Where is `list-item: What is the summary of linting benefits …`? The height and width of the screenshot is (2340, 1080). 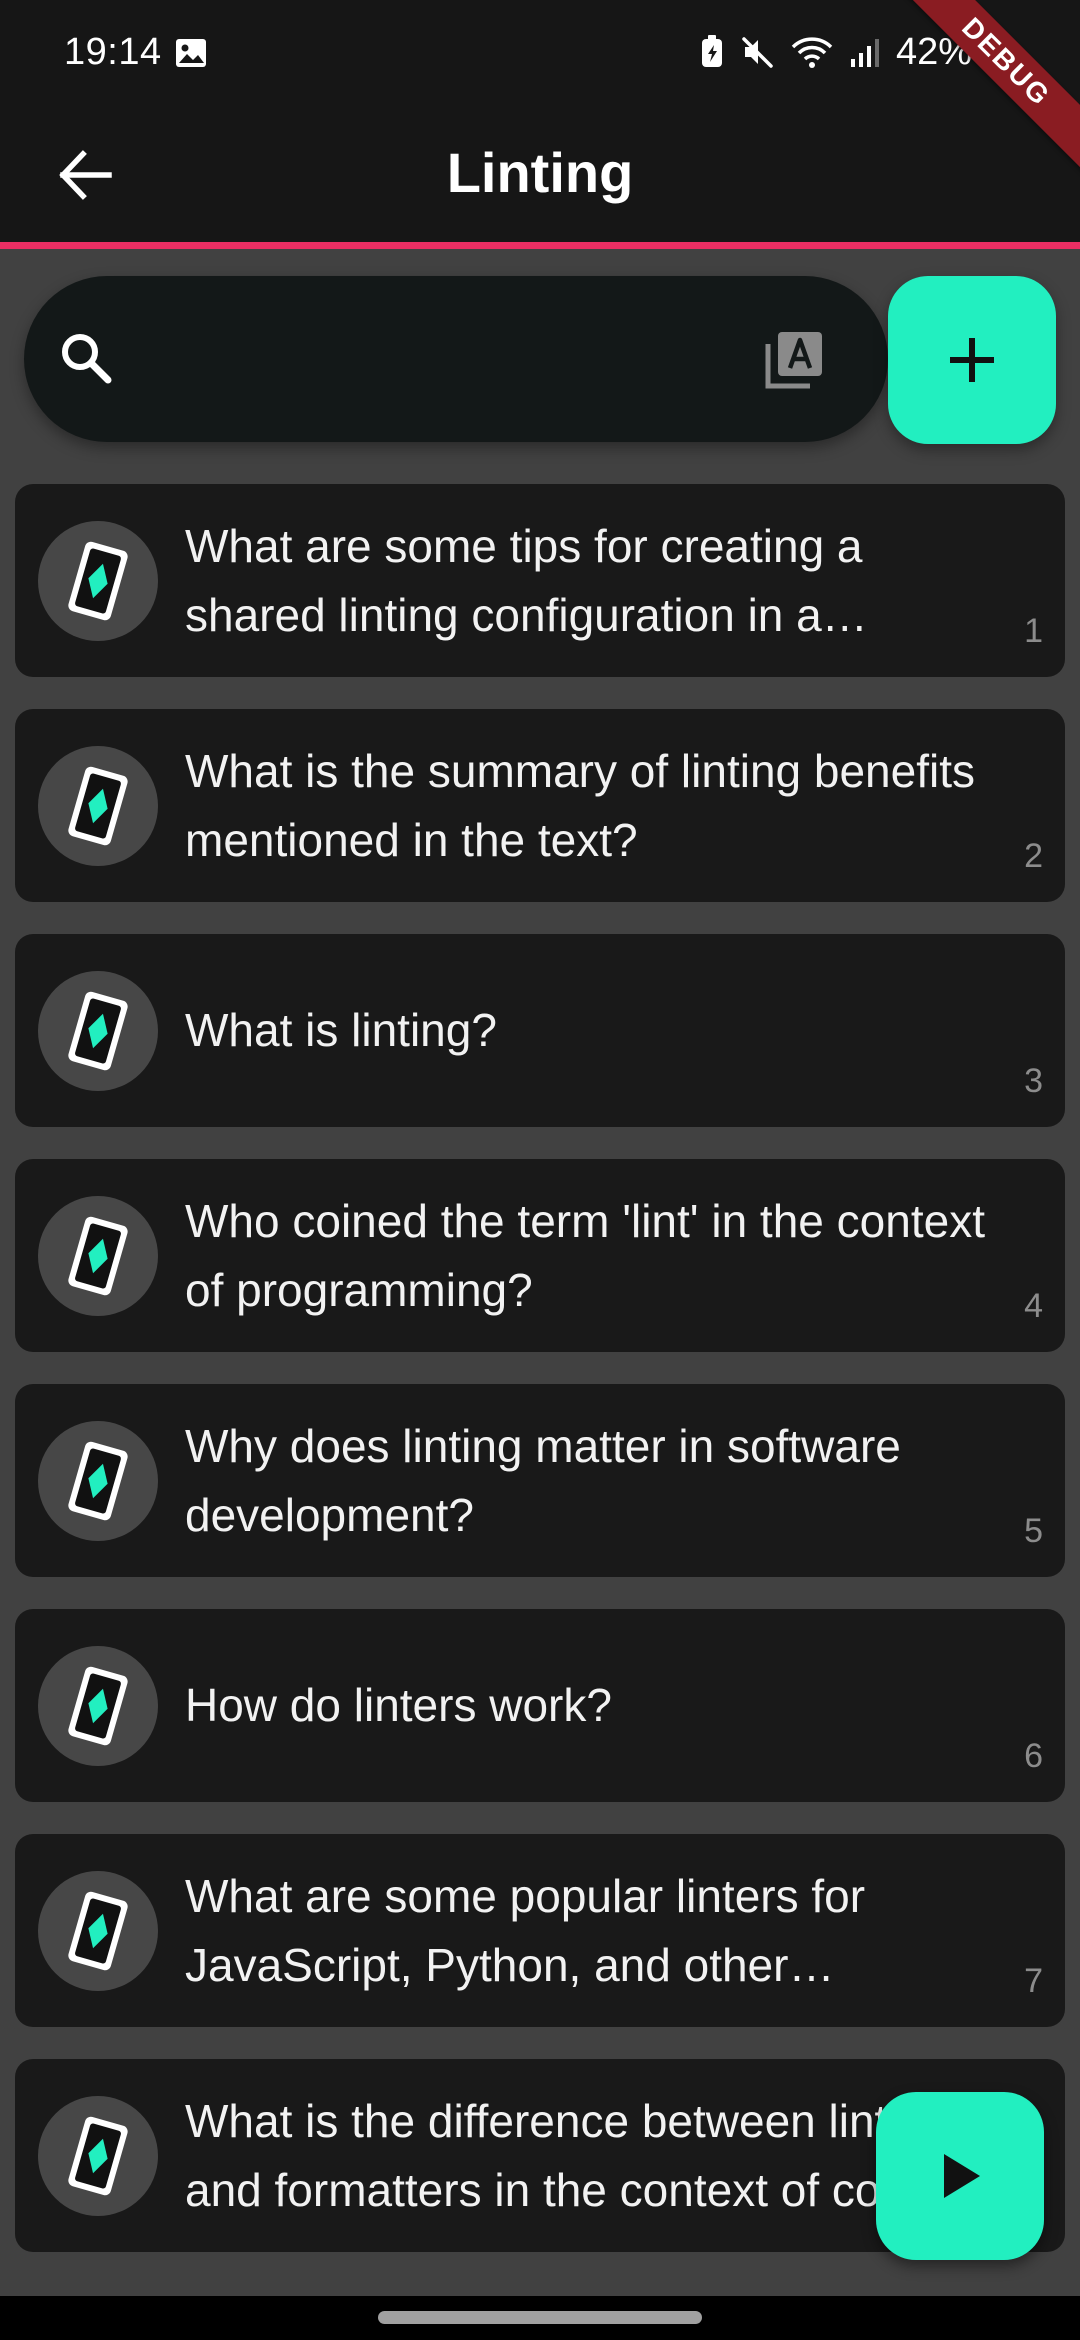 list-item: What is the summary of linting benefits … is located at coordinates (540, 805).